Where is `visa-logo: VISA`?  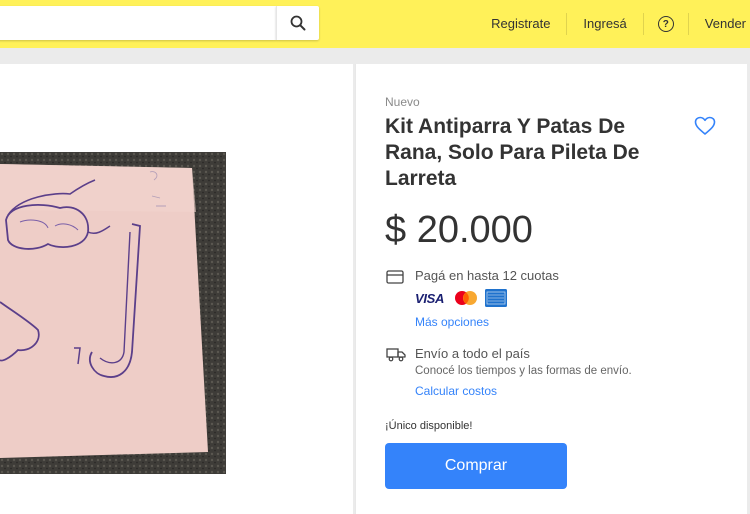
visa-logo: VISA is located at coordinates (430, 298).